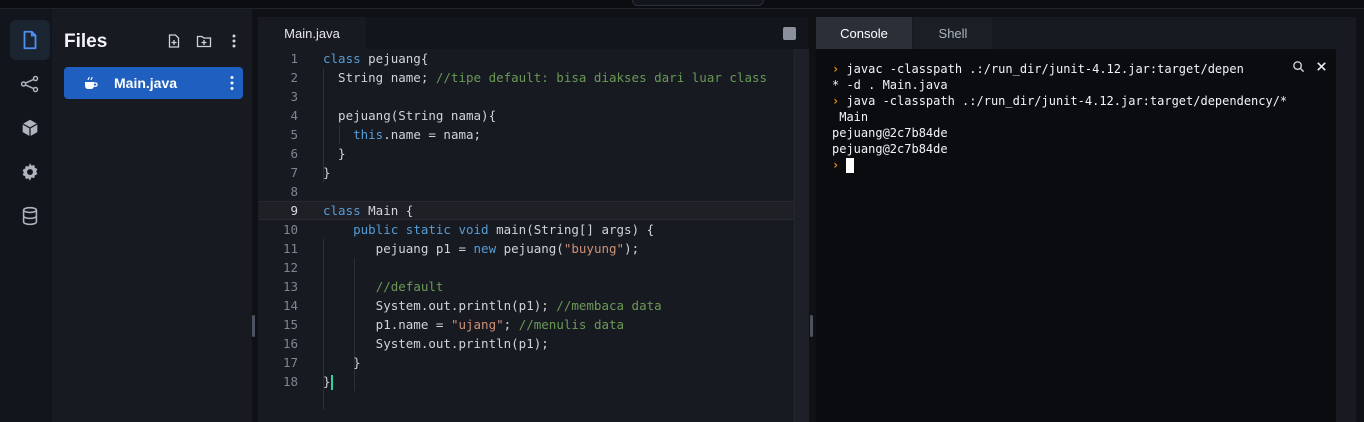  Describe the element at coordinates (398, 248) in the screenshot. I see `code-token: pejuang p1 =` at that location.